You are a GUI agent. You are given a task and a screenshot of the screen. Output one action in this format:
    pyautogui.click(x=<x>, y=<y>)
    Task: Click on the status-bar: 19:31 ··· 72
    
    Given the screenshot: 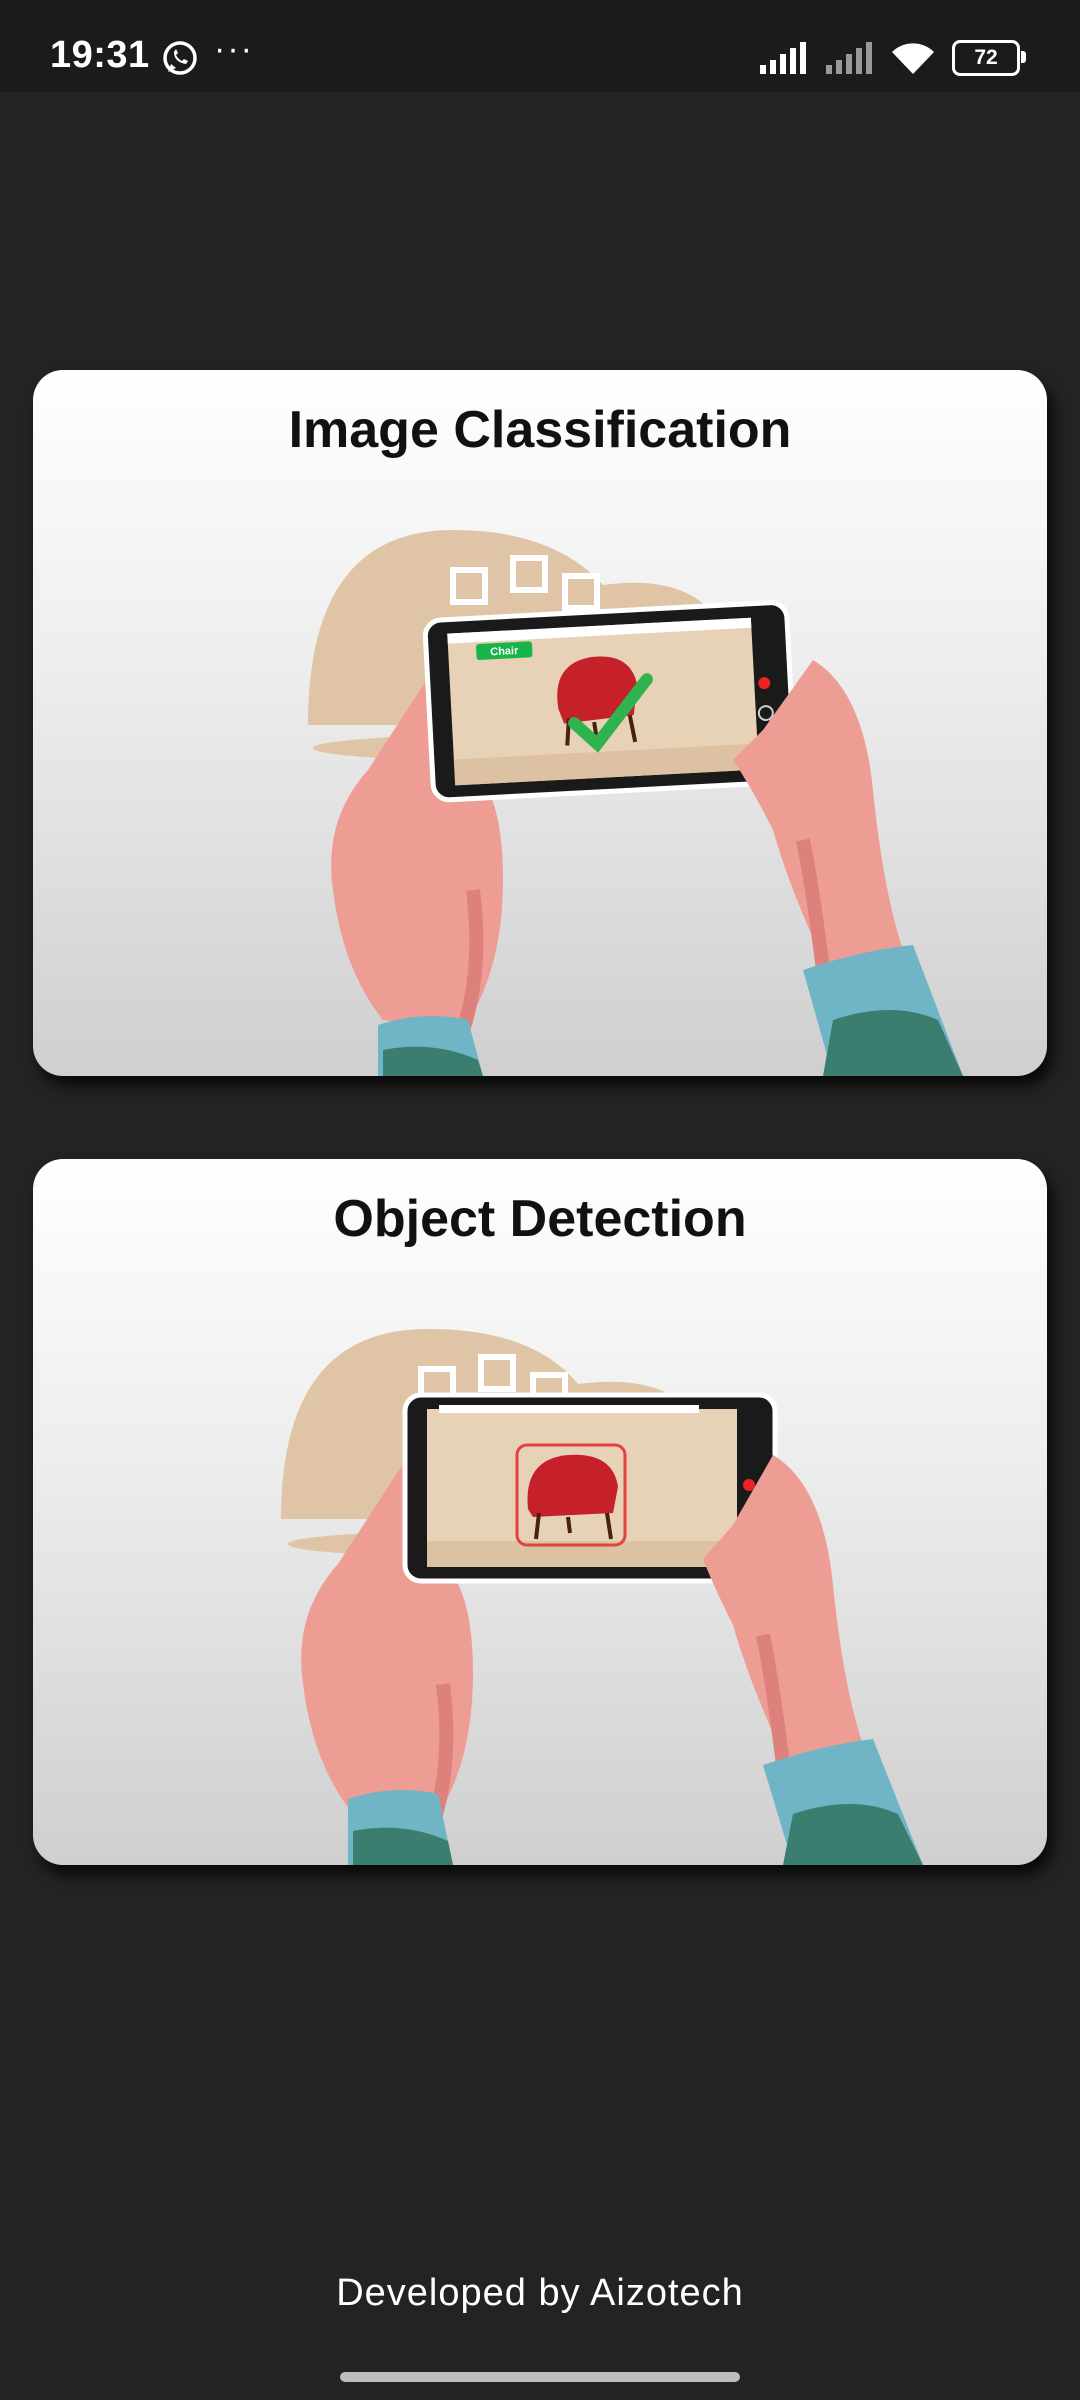 What is the action you would take?
    pyautogui.click(x=540, y=46)
    